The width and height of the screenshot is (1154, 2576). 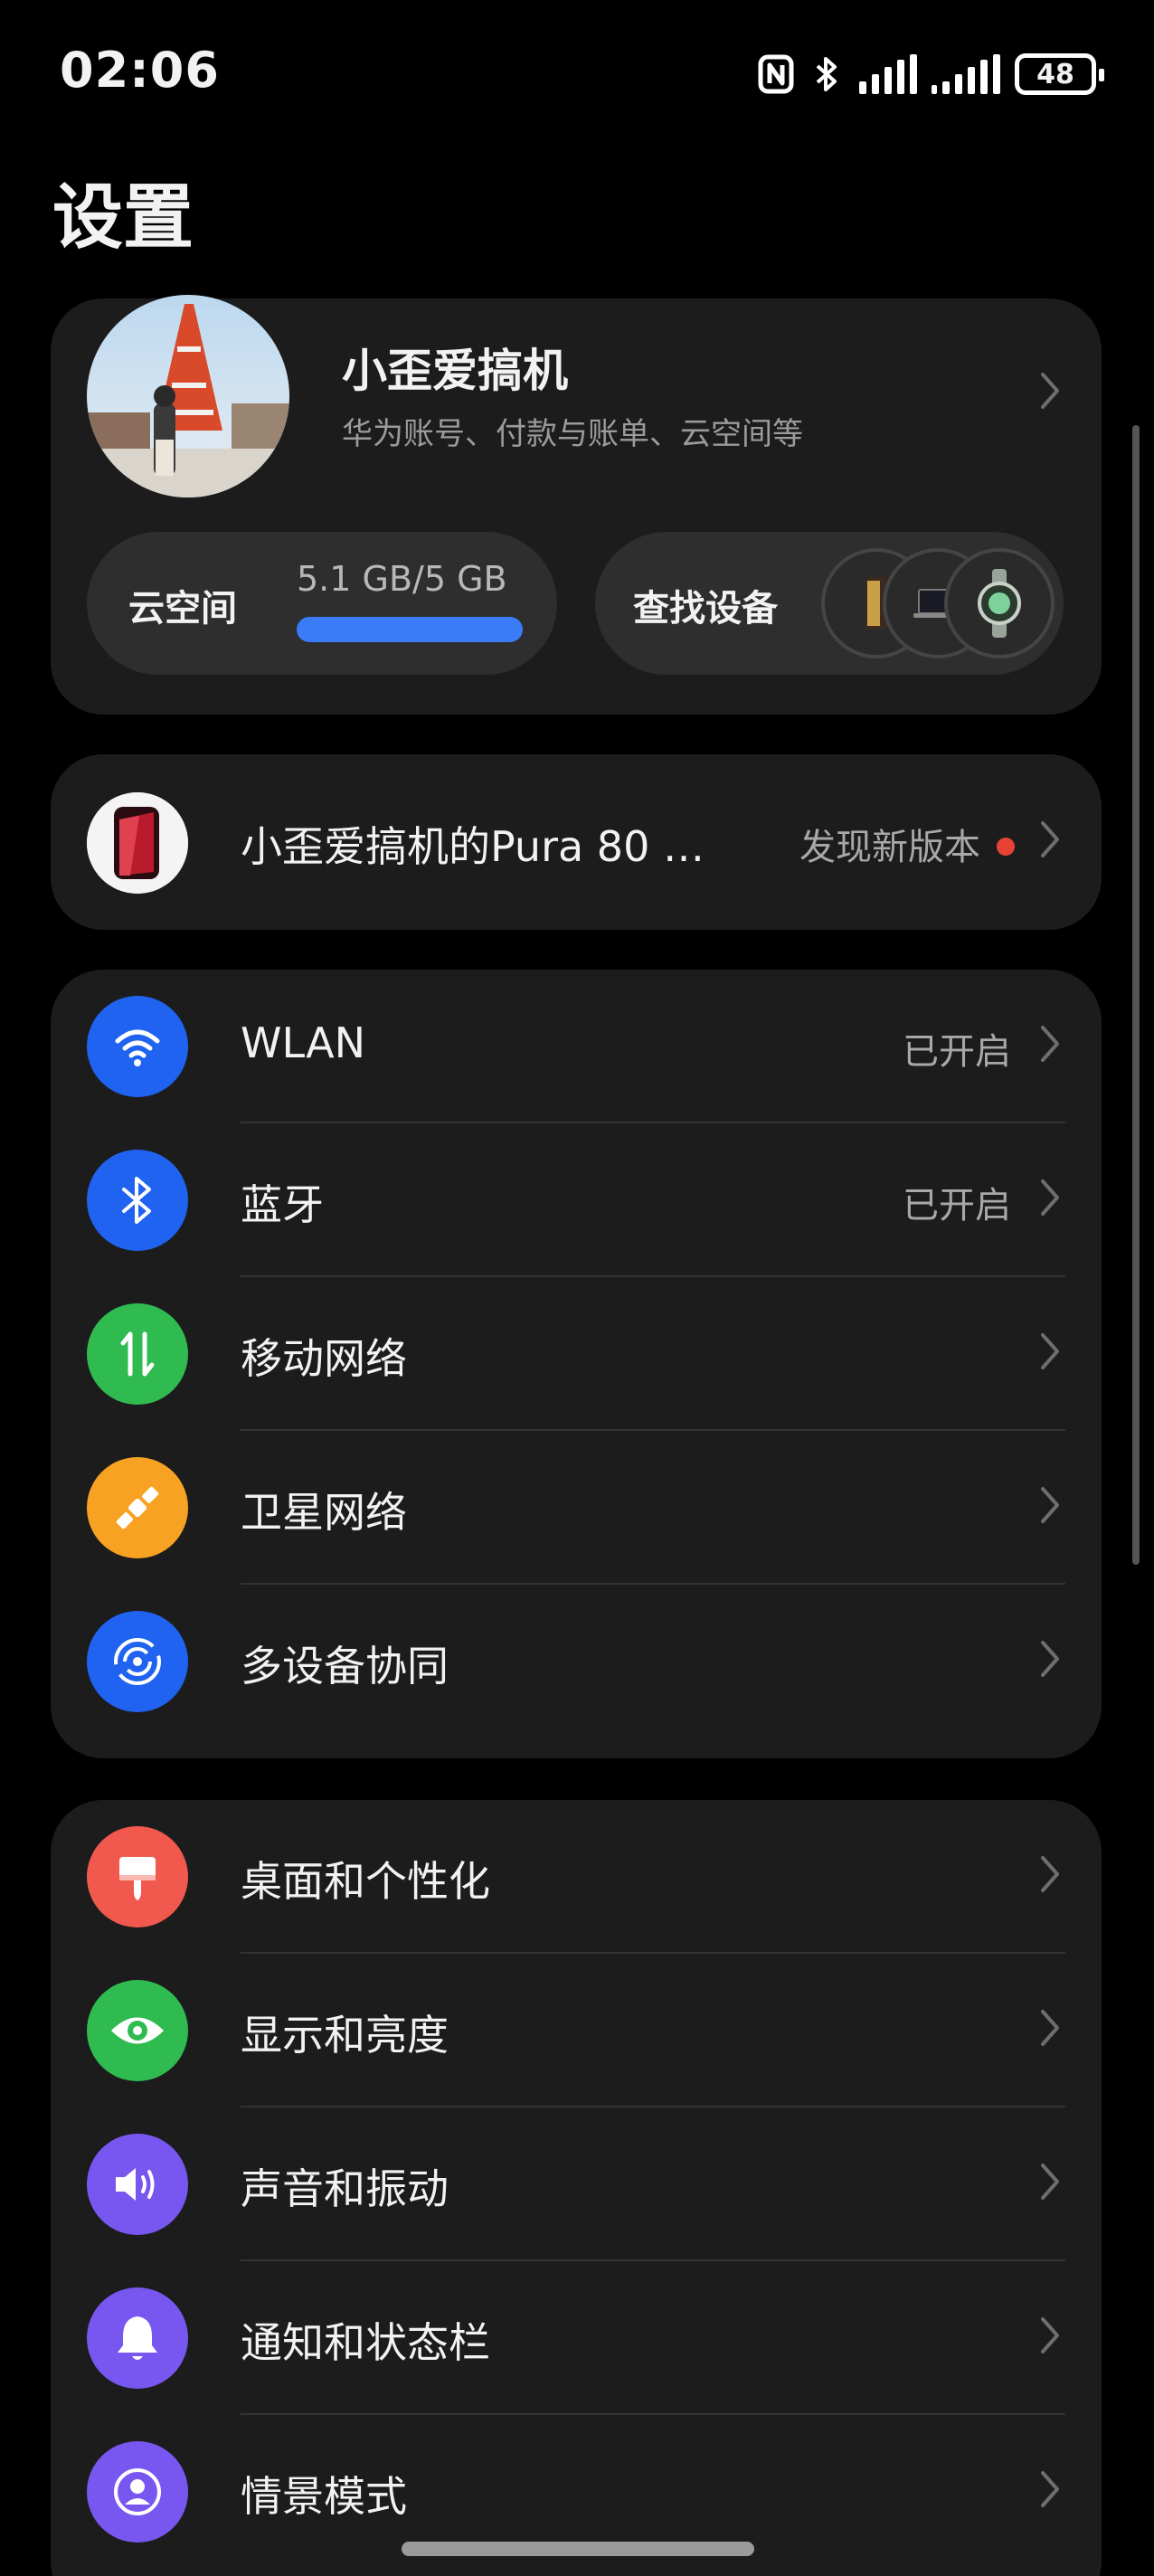 What do you see at coordinates (889, 848) in the screenshot?
I see `update-status: 发现新版本` at bounding box center [889, 848].